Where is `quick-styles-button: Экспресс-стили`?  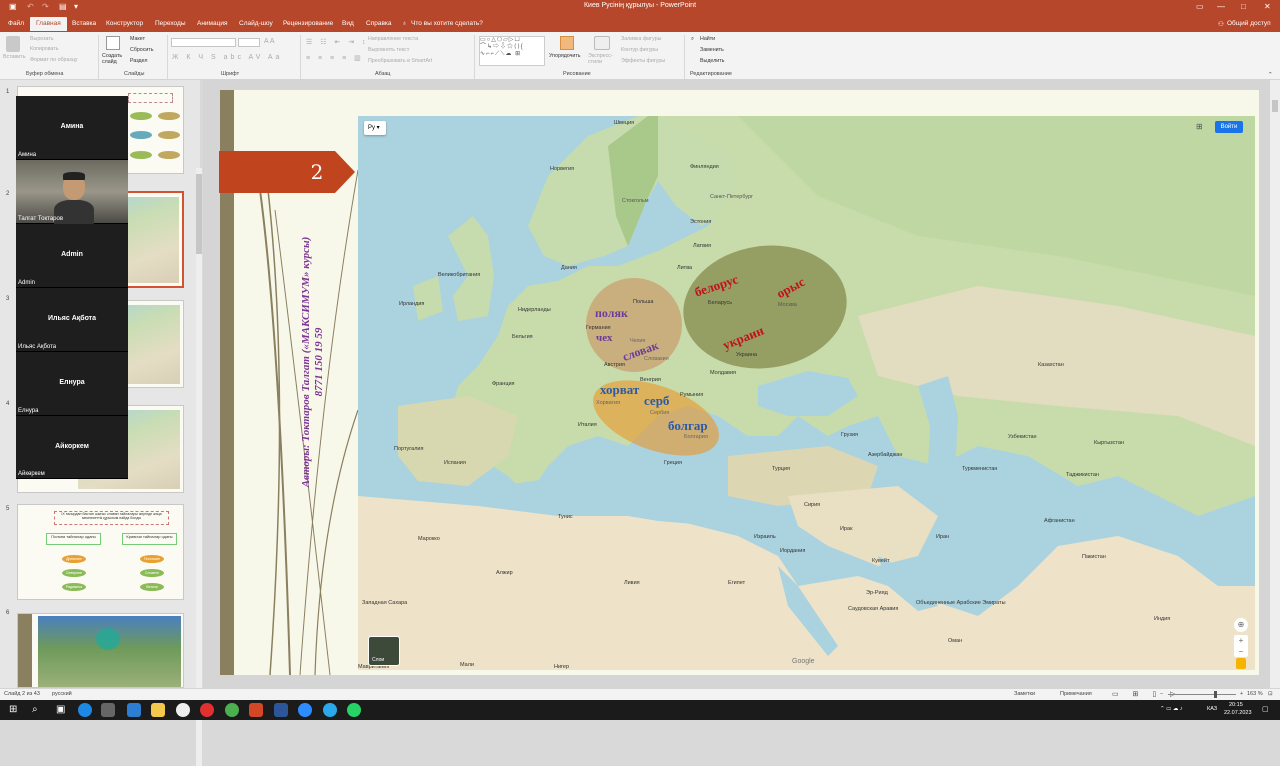
quick-styles-button: Экспресс-стили is located at coordinates (602, 59).